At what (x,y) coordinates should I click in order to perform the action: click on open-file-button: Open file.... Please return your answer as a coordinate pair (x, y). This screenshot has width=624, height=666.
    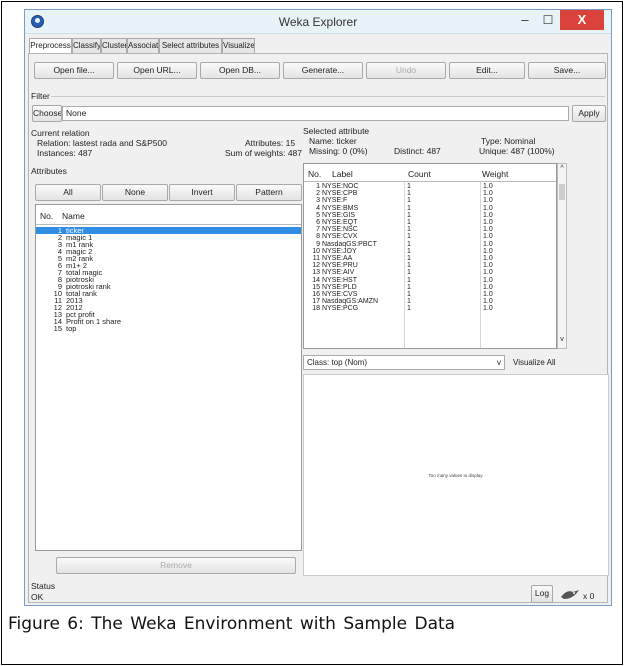
    Looking at the image, I should click on (74, 70).